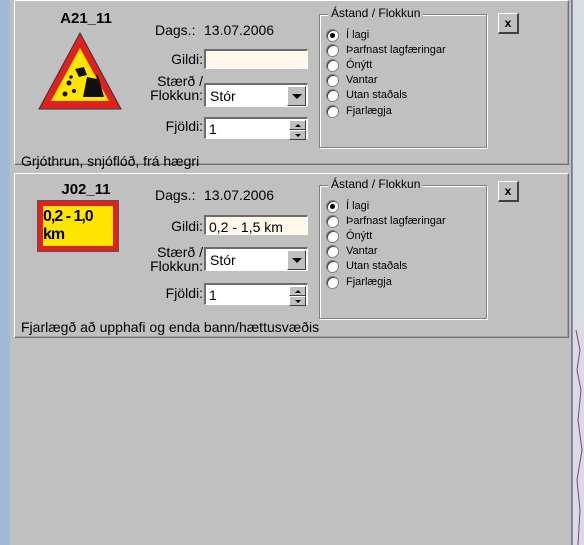  I want to click on sign-description: Grjóthrun, snjóflóð, frá hægri, so click(110, 161).